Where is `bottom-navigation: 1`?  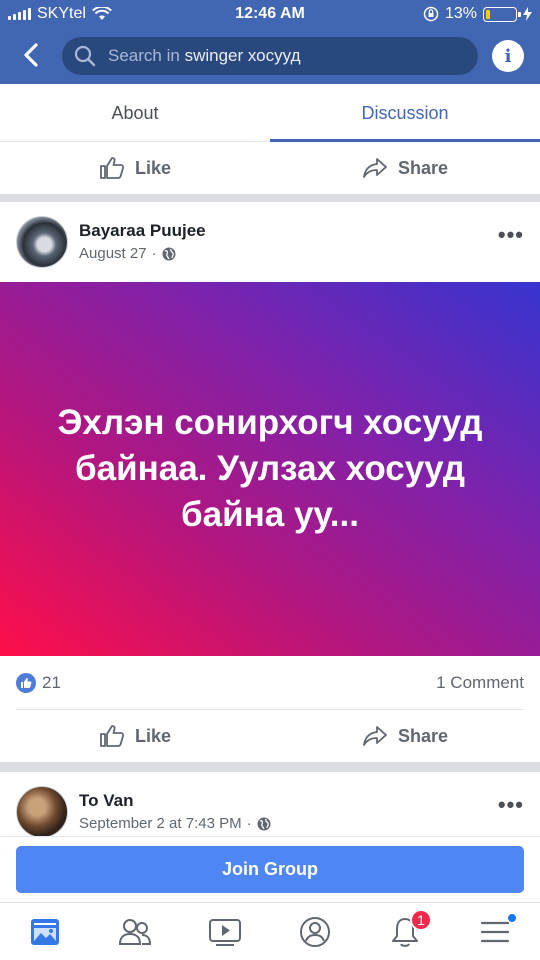 bottom-navigation: 1 is located at coordinates (270, 931).